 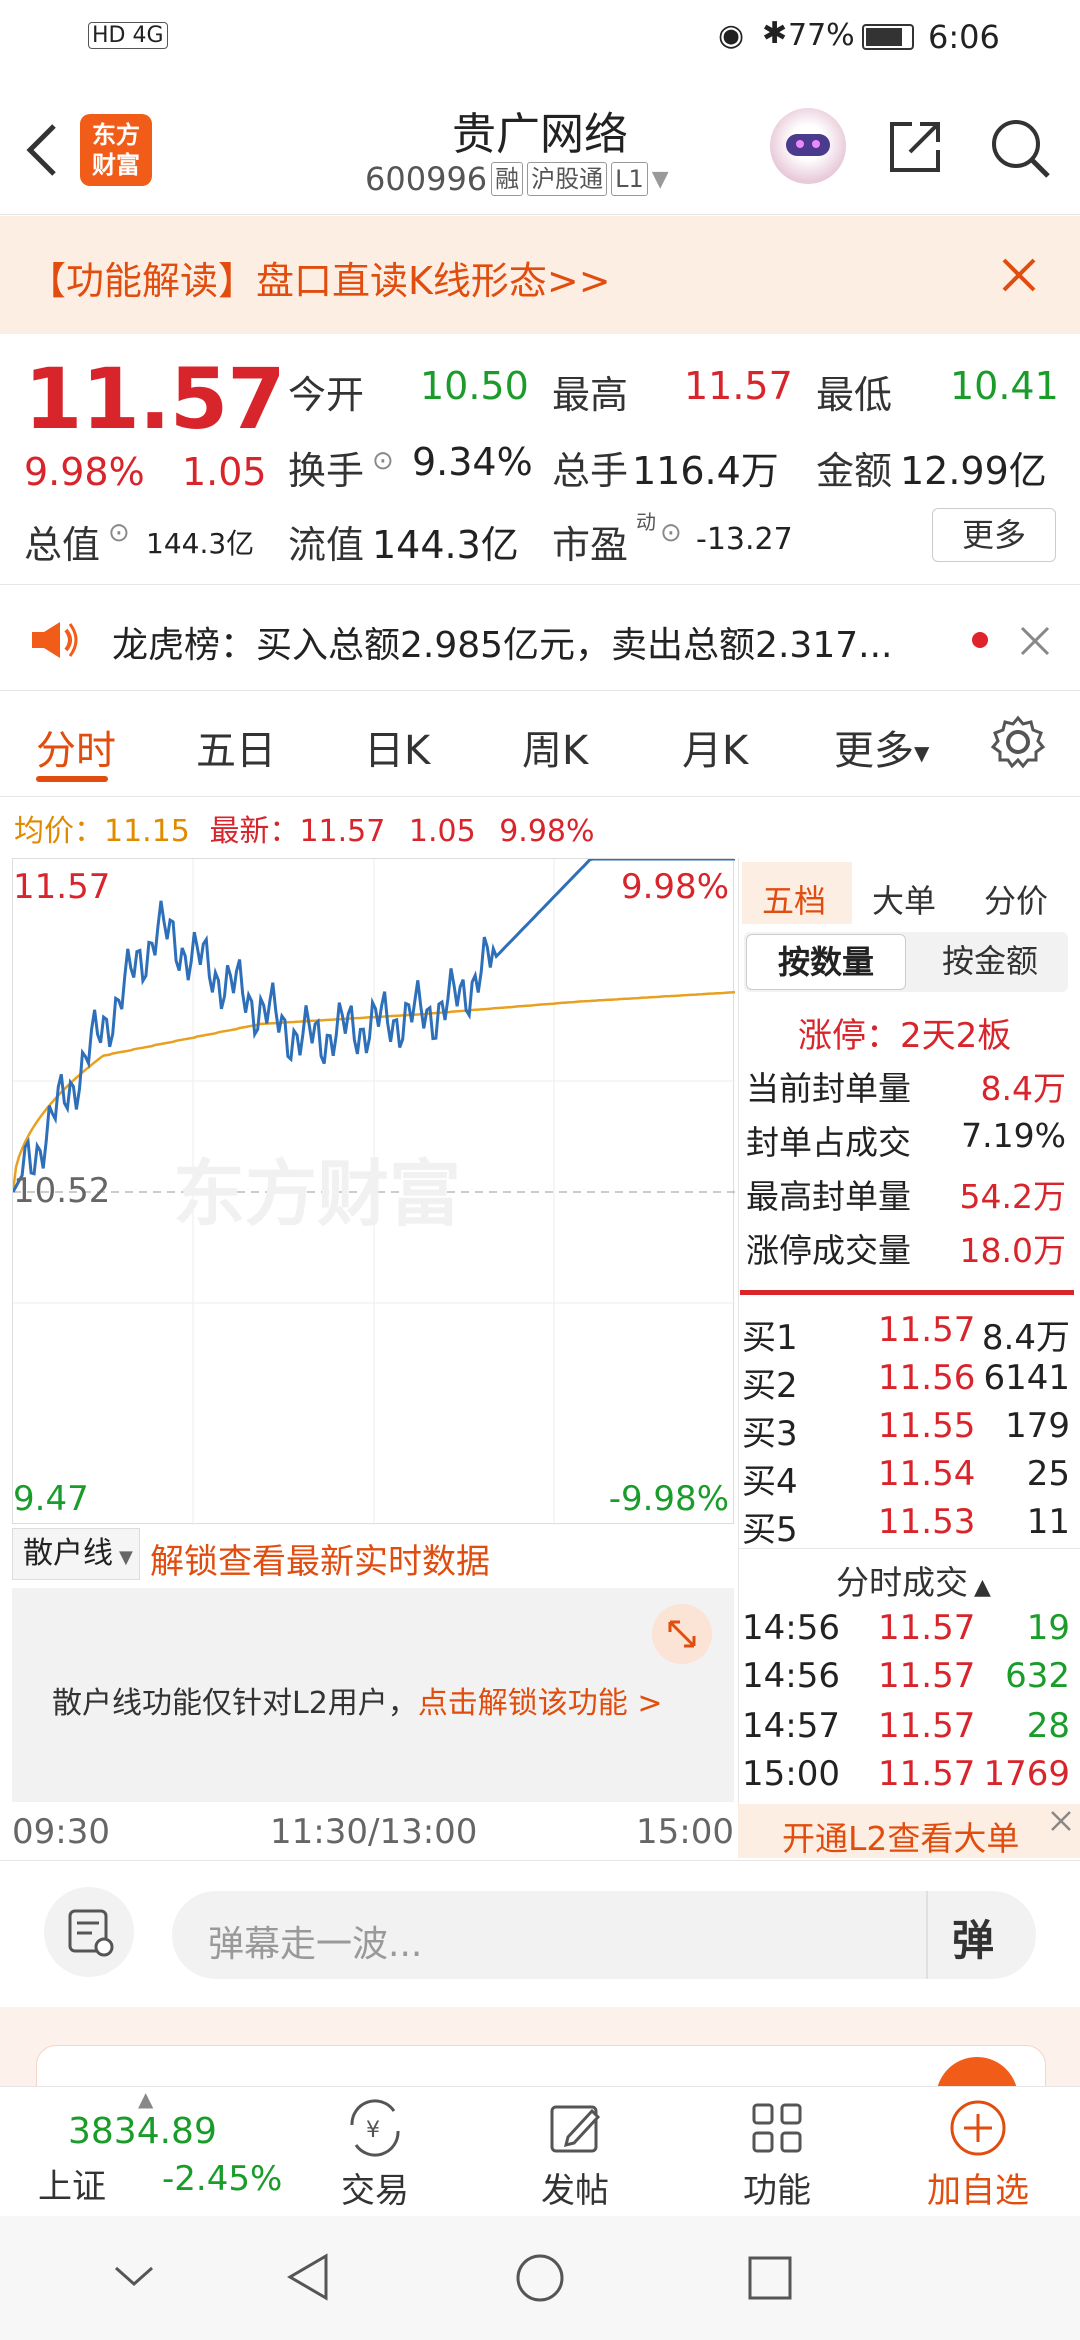 I want to click on nav-trade: ¥ 交易, so click(x=375, y=2154).